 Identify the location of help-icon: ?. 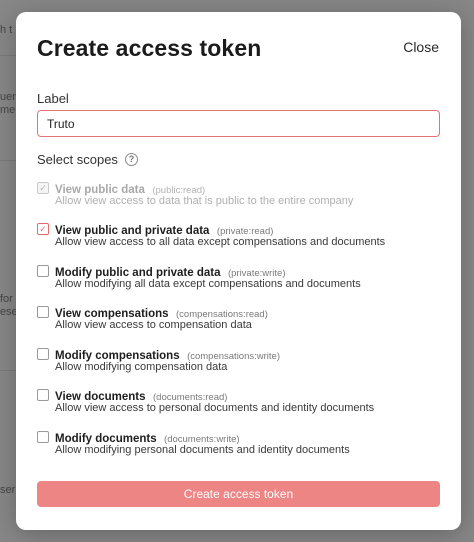
(131, 159).